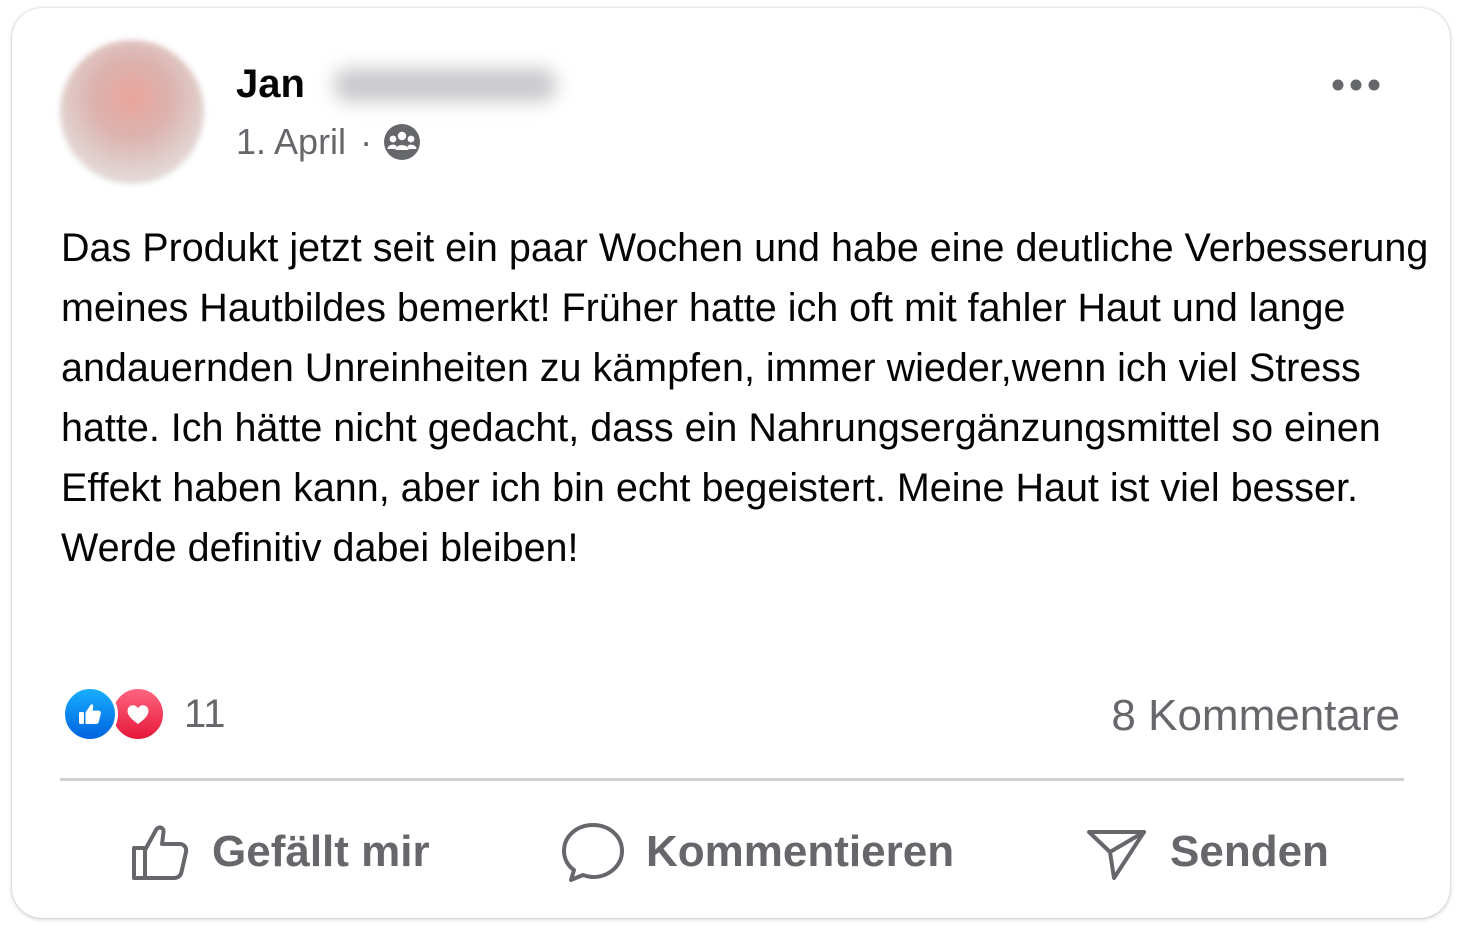 Image resolution: width=1464 pixels, height=936 pixels. What do you see at coordinates (593, 852) in the screenshot?
I see `comment-icon` at bounding box center [593, 852].